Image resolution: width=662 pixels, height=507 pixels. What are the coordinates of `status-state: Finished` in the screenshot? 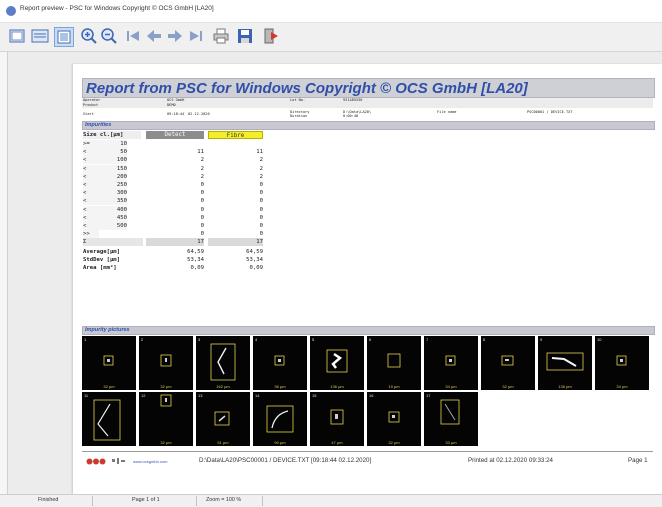 It's located at (48, 500).